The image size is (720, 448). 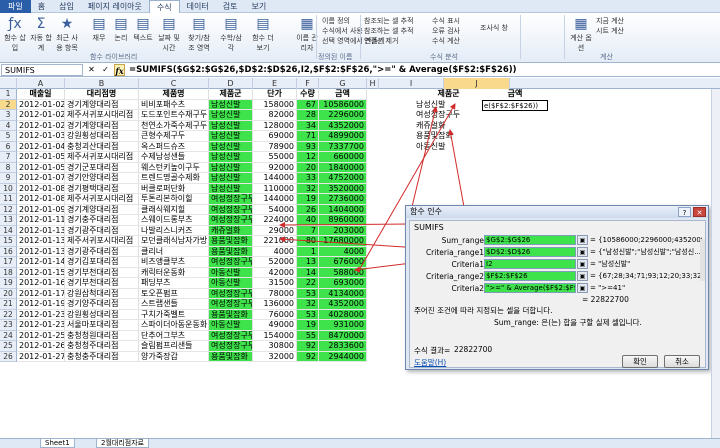 What do you see at coordinates (530, 240) in the screenshot?
I see `argument-input: $G$2:$G$26` at bounding box center [530, 240].